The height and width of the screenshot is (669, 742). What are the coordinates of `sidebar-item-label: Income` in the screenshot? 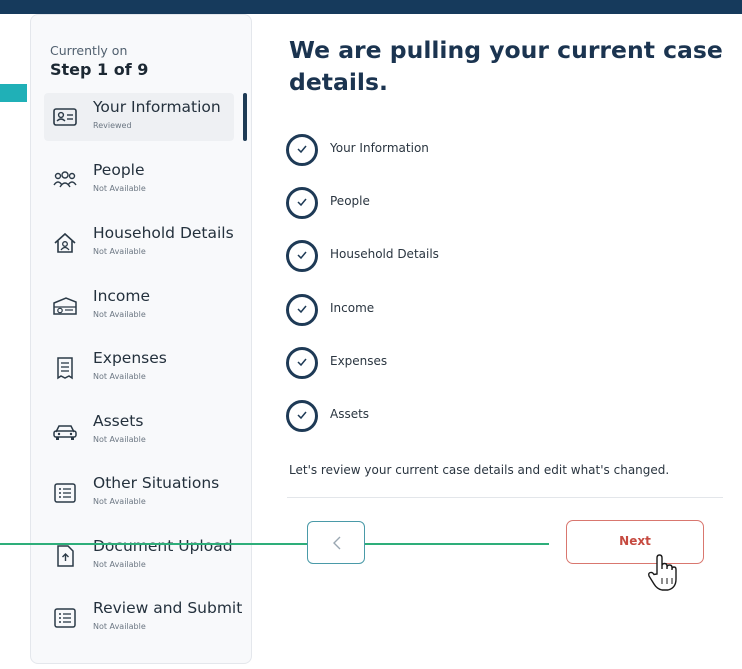 It's located at (122, 296).